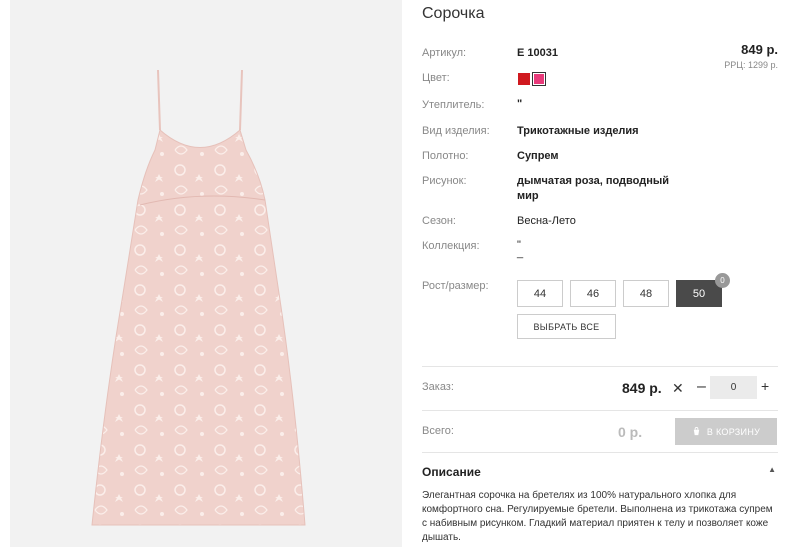 Image resolution: width=800 pixels, height=547 pixels. I want to click on size-label: Рост/размер:, so click(455, 286).